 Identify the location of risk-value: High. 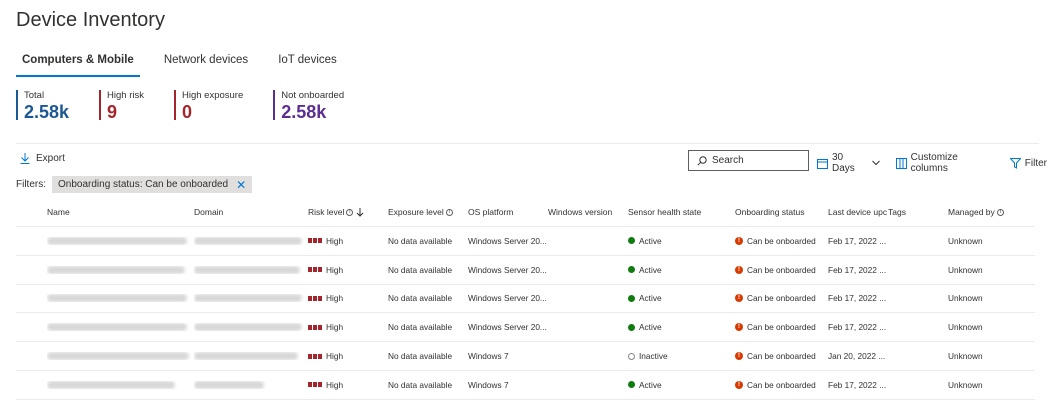
(335, 298).